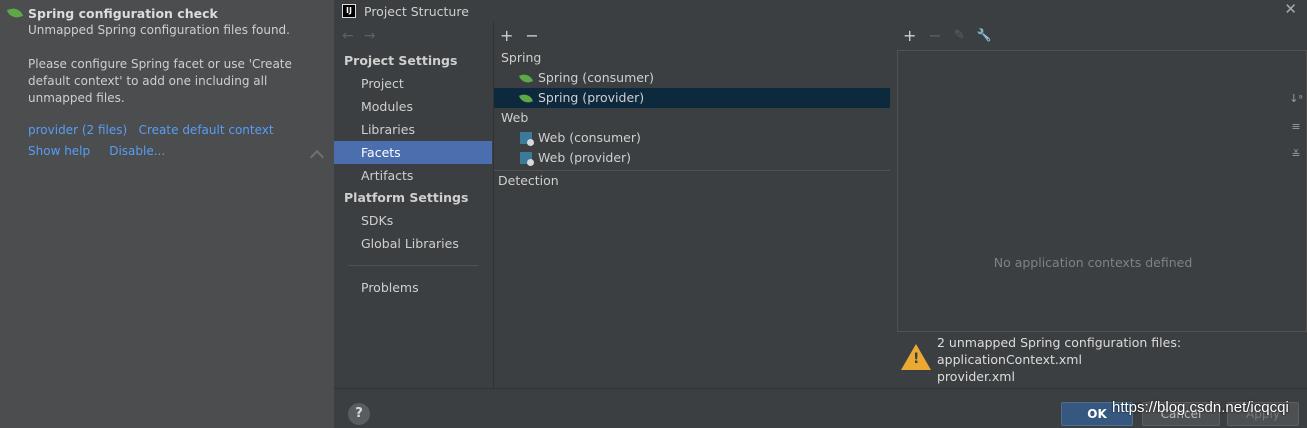 The height and width of the screenshot is (428, 1307). What do you see at coordinates (206, 130) in the screenshot?
I see `create-default-context-link: Create default context` at bounding box center [206, 130].